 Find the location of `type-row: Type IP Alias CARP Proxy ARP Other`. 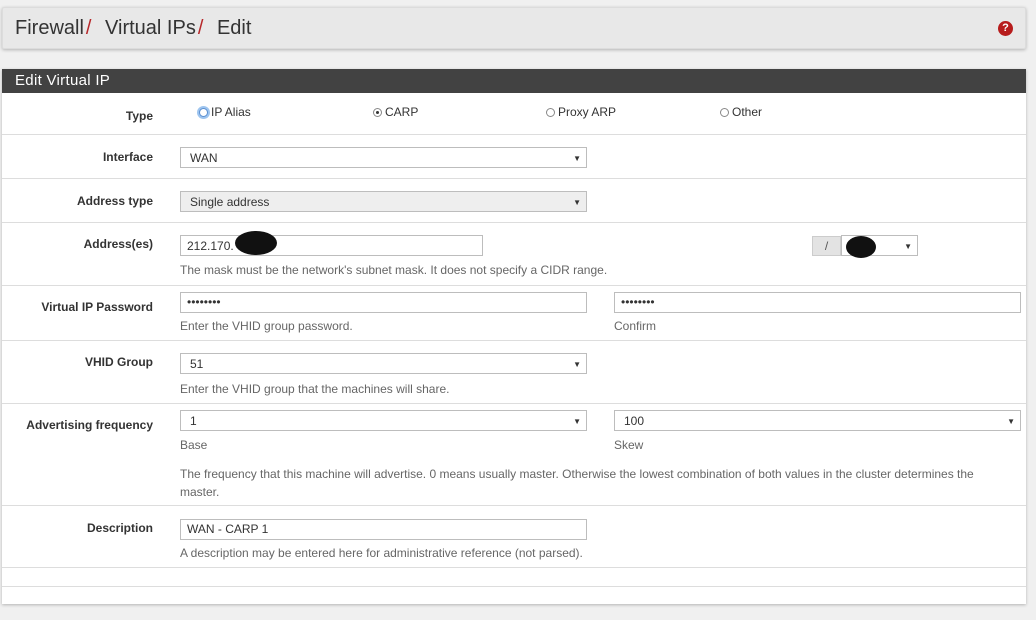

type-row: Type IP Alias CARP Proxy ARP Other is located at coordinates (514, 114).